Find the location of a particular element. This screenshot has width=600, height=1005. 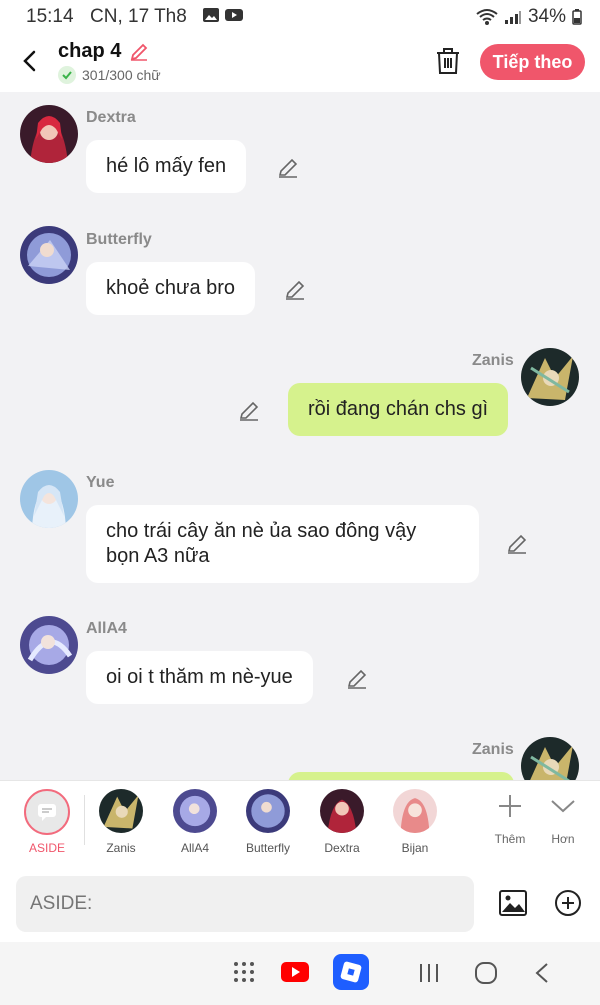

more-label: Hơn is located at coordinates (563, 839).